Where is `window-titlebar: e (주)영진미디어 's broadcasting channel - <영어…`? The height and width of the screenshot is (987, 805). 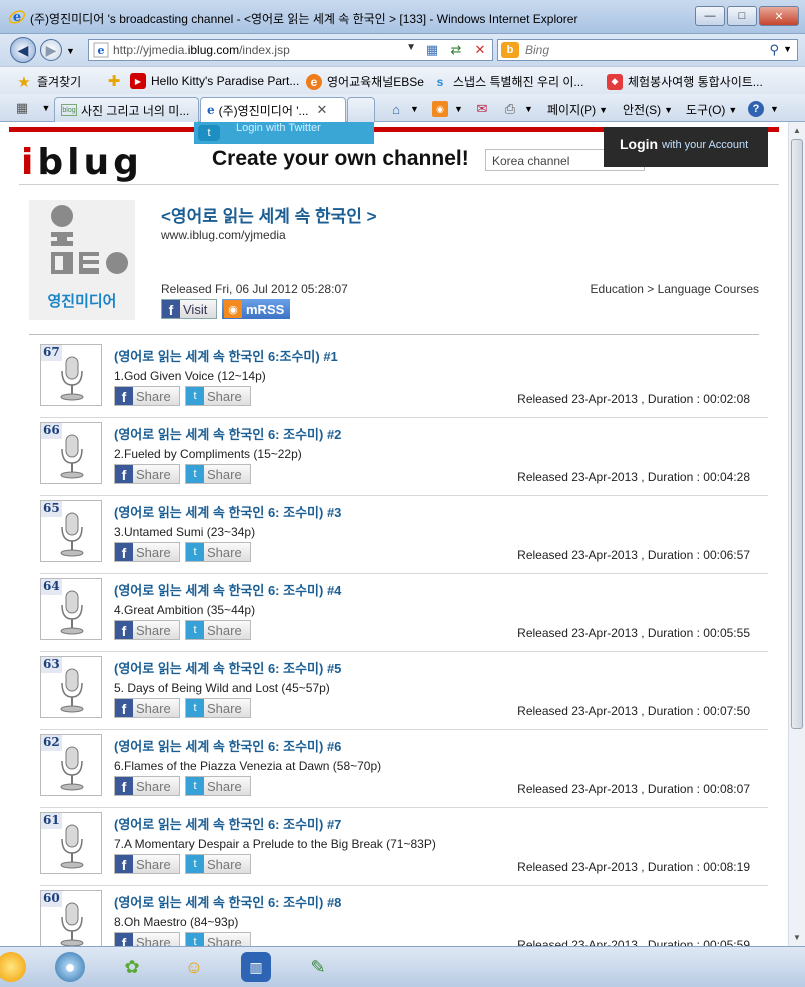
window-titlebar: e (주)영진미디어 's broadcasting channel - <영어… is located at coordinates (402, 17).